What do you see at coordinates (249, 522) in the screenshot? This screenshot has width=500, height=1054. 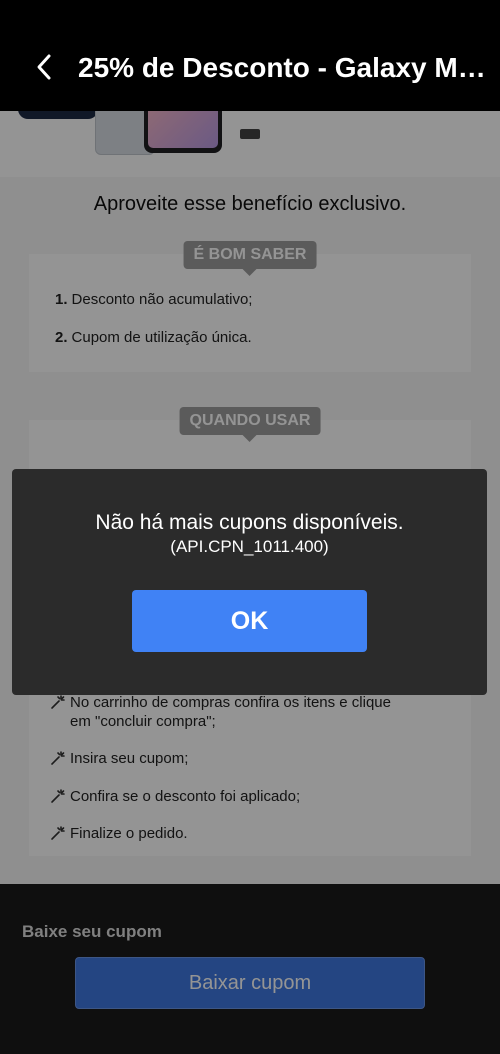 I see `dialog-message: Não há mais cupons disponíveis.` at bounding box center [249, 522].